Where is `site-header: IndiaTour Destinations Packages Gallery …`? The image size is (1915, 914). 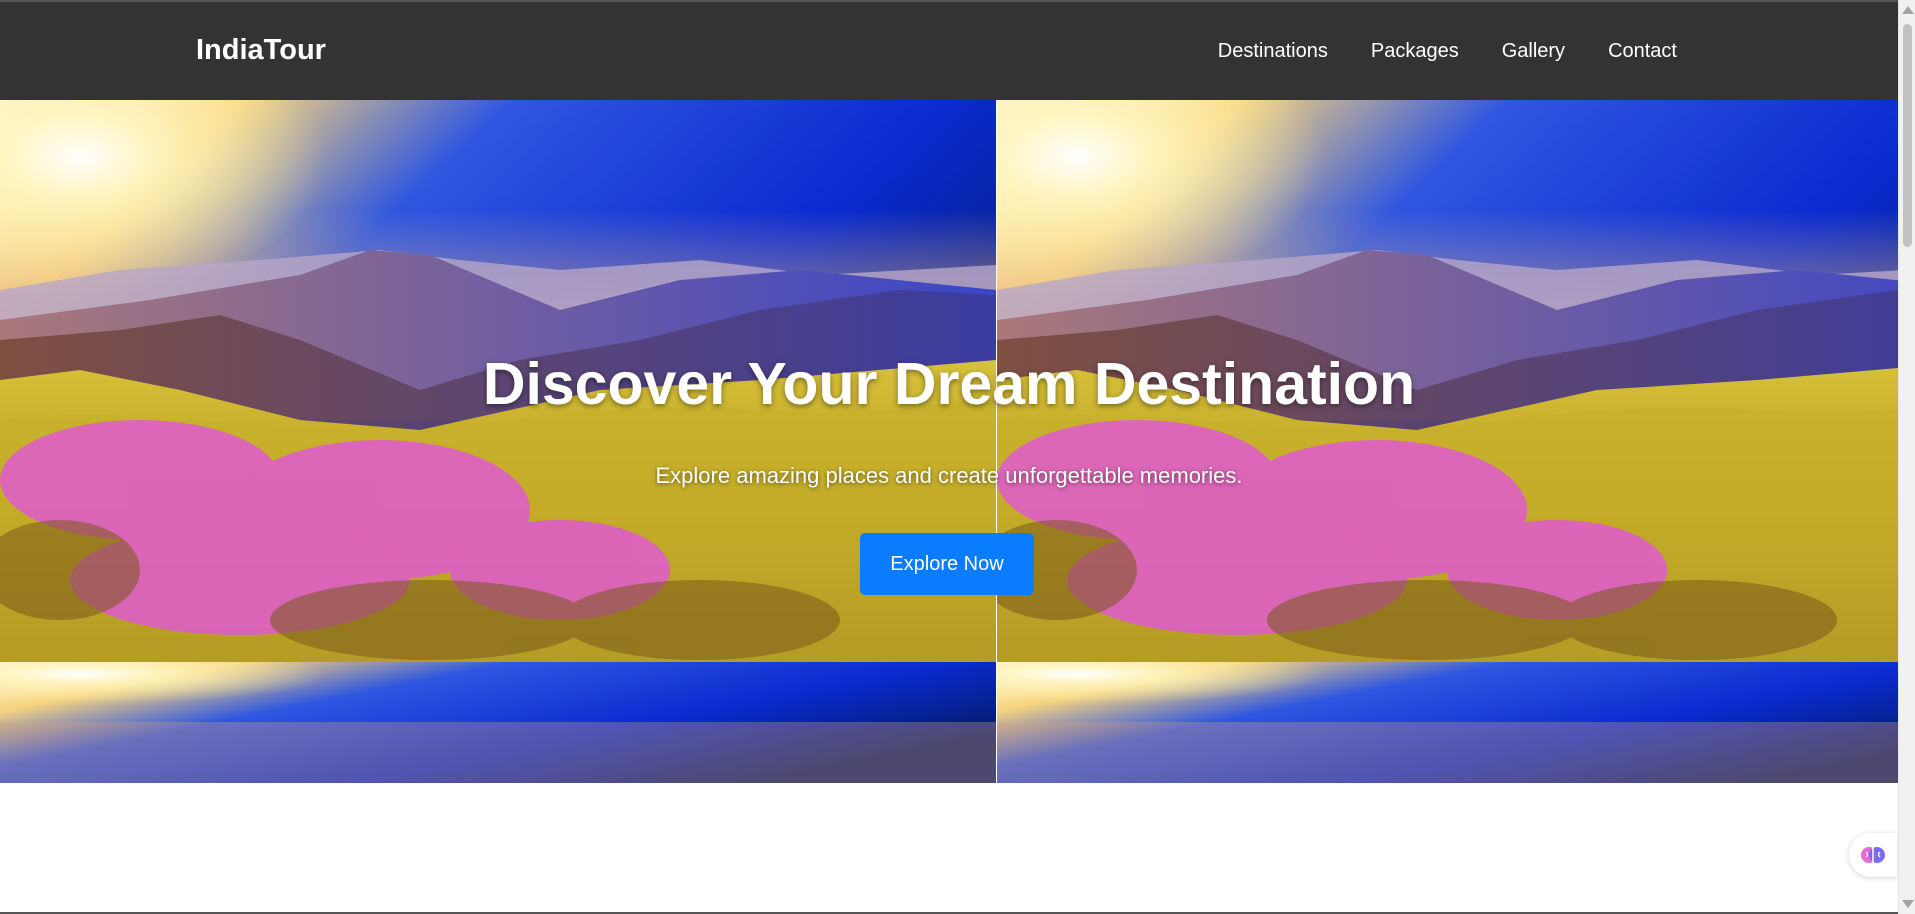
site-header: IndiaTour Destinations Packages Gallery … is located at coordinates (949, 50).